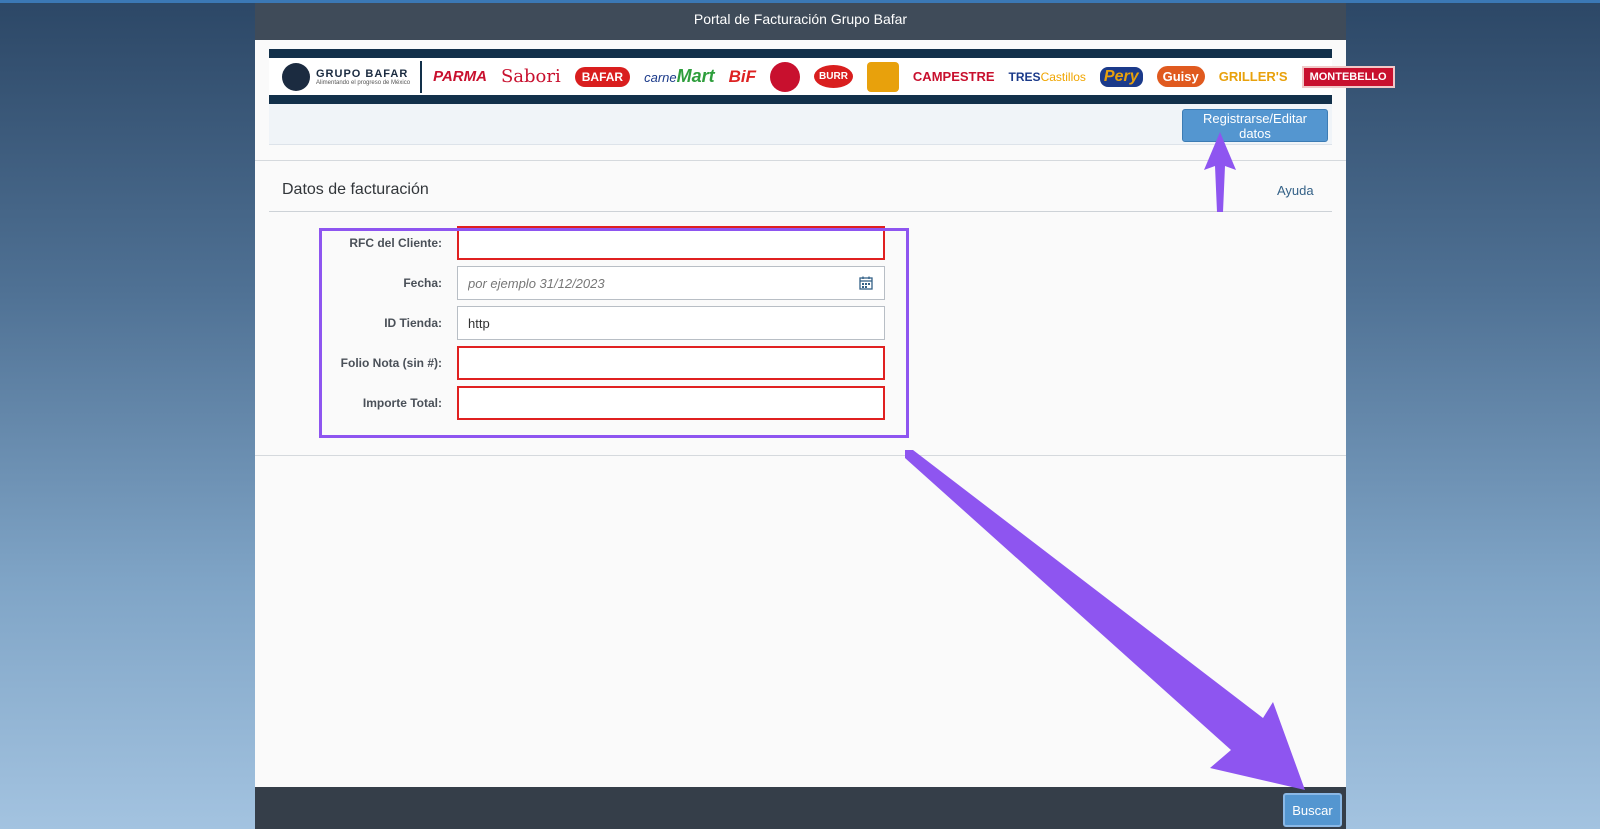 This screenshot has width=1600, height=829. I want to click on brand-pery-logo: Pery, so click(1121, 76).